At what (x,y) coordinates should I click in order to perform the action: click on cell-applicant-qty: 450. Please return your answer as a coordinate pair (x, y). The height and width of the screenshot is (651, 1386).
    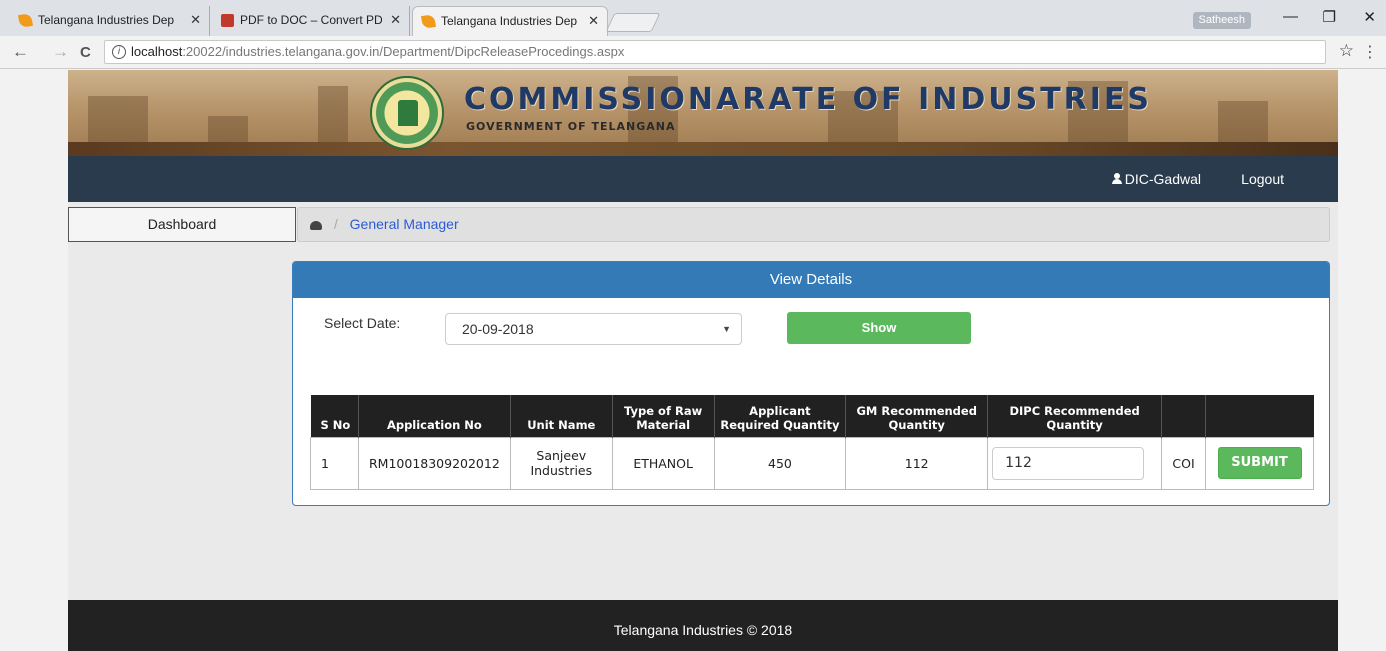
    Looking at the image, I should click on (780, 463).